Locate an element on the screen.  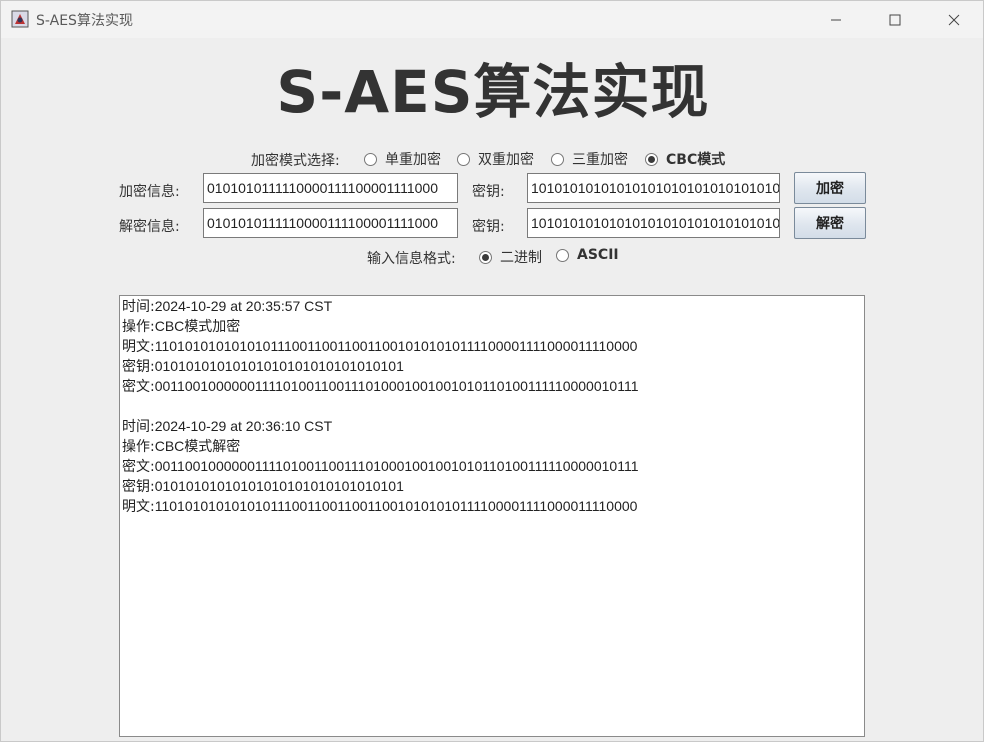
log-line-value: 2024-10-29 at 20:36:10 CST is located at coordinates (243, 426).